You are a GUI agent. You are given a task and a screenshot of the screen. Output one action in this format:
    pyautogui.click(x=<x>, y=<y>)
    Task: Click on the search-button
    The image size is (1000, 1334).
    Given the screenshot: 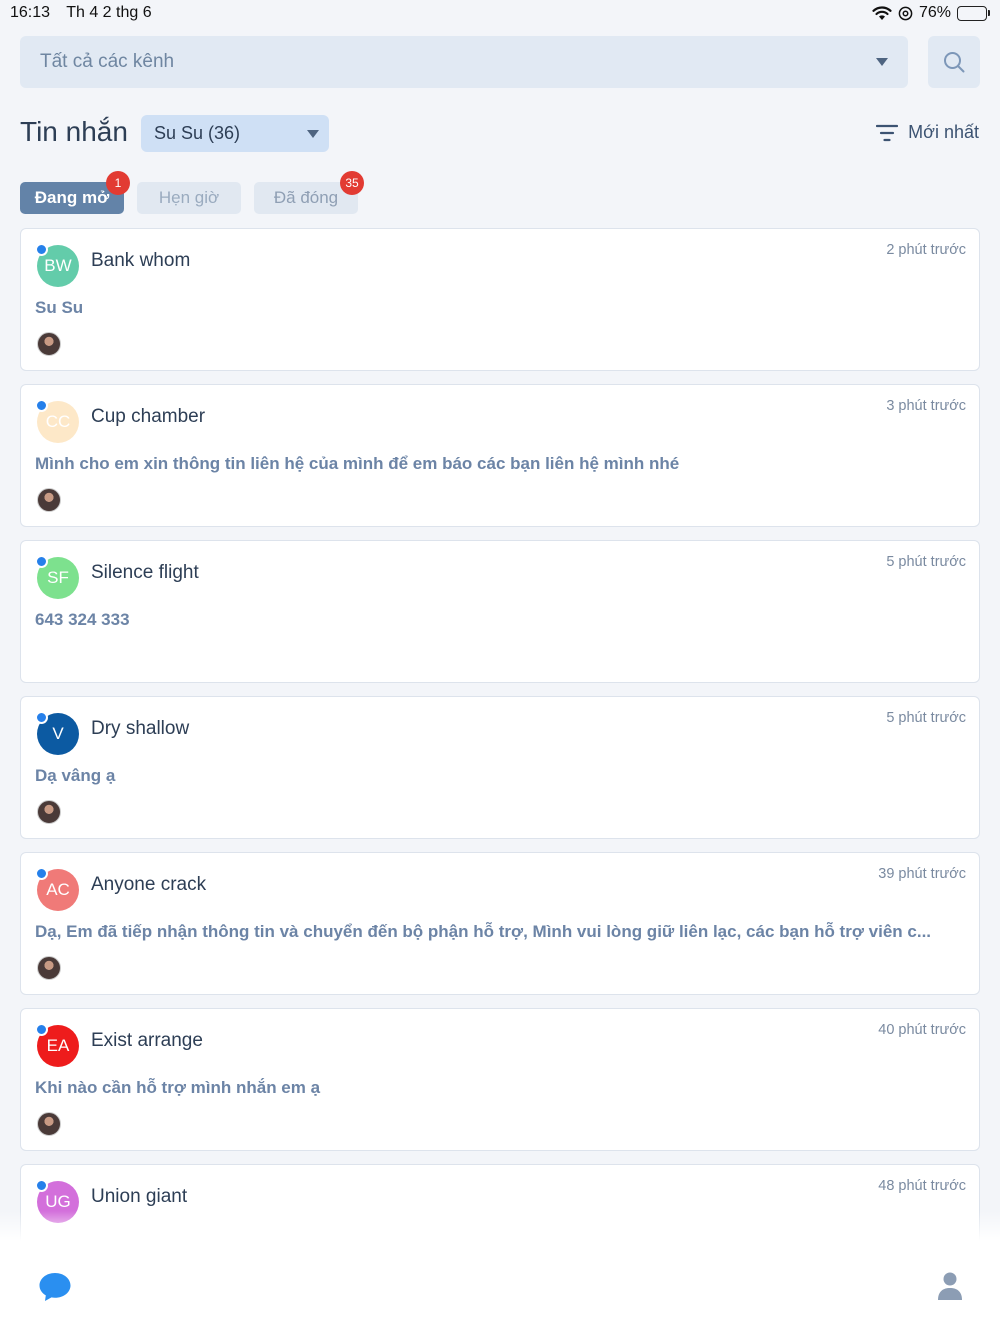 What is the action you would take?
    pyautogui.click(x=954, y=62)
    